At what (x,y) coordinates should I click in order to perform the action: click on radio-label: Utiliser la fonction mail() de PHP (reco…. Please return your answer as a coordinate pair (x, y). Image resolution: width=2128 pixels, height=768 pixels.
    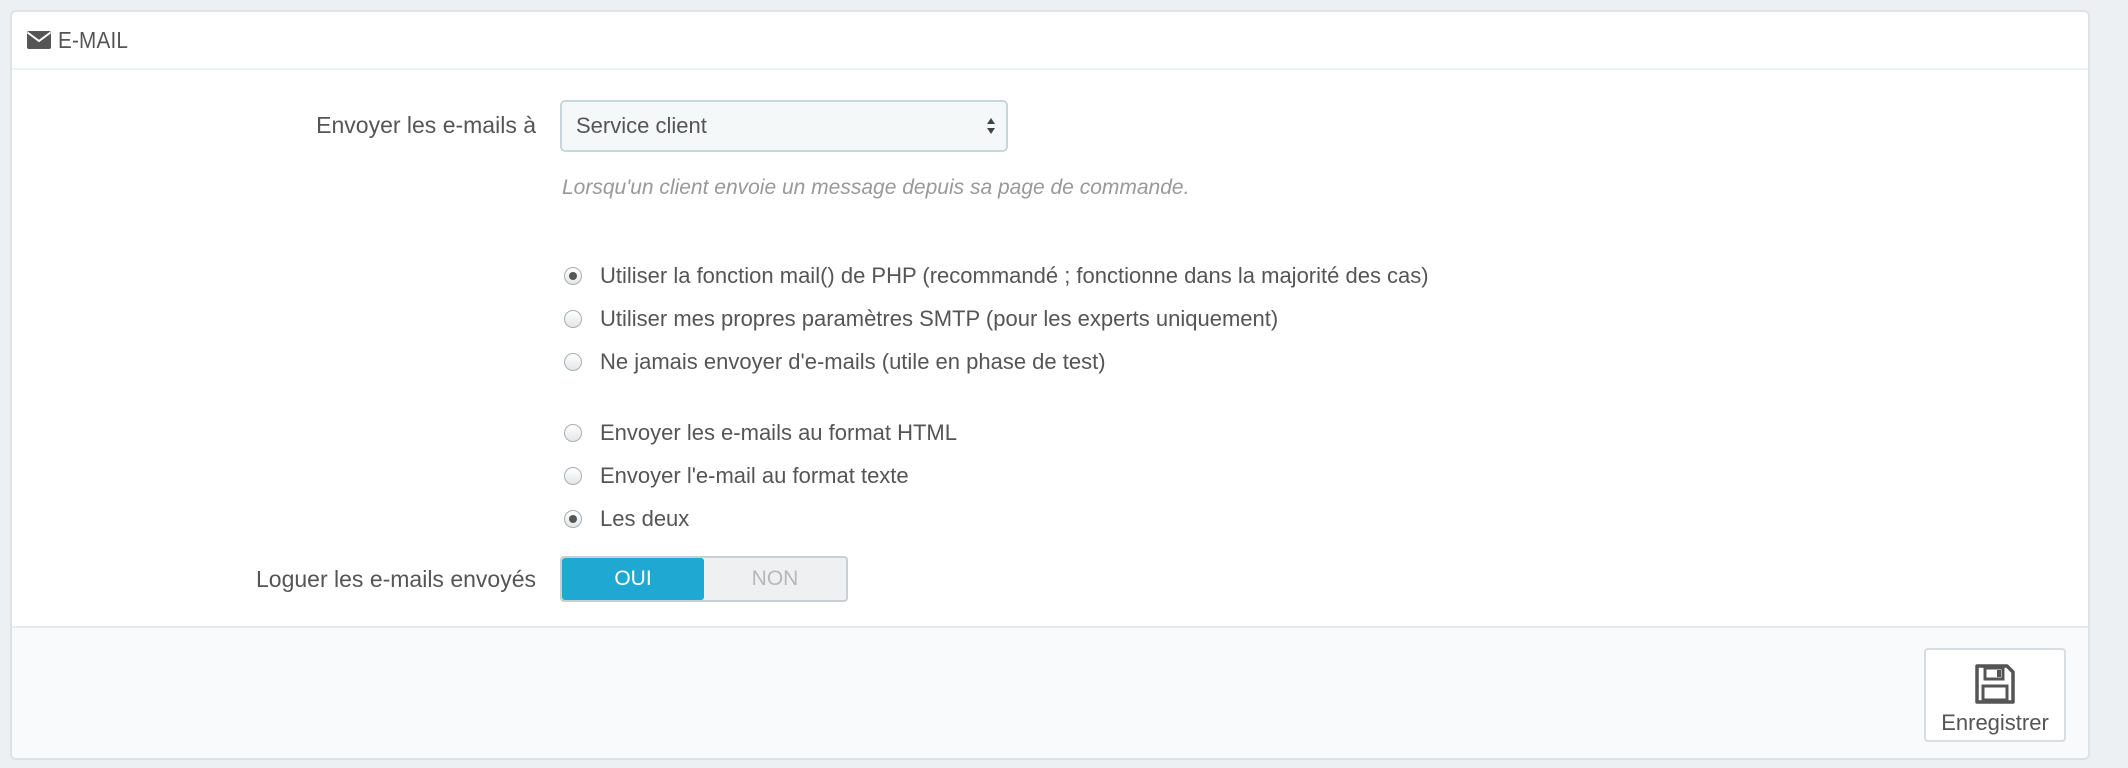
    Looking at the image, I should click on (1014, 275).